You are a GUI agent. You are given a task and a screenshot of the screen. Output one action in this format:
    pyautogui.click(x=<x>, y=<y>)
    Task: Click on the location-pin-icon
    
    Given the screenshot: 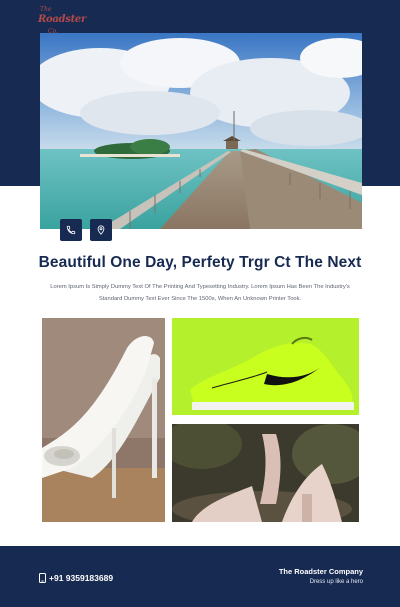 What is the action you would take?
    pyautogui.click(x=101, y=230)
    